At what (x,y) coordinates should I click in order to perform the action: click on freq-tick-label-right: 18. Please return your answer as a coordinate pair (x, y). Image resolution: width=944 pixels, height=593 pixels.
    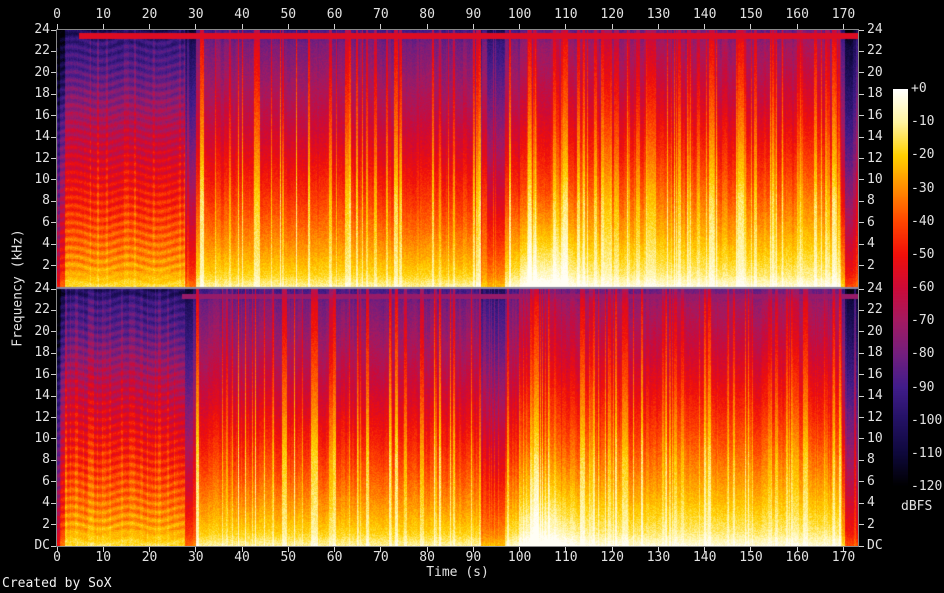
    Looking at the image, I should click on (875, 353).